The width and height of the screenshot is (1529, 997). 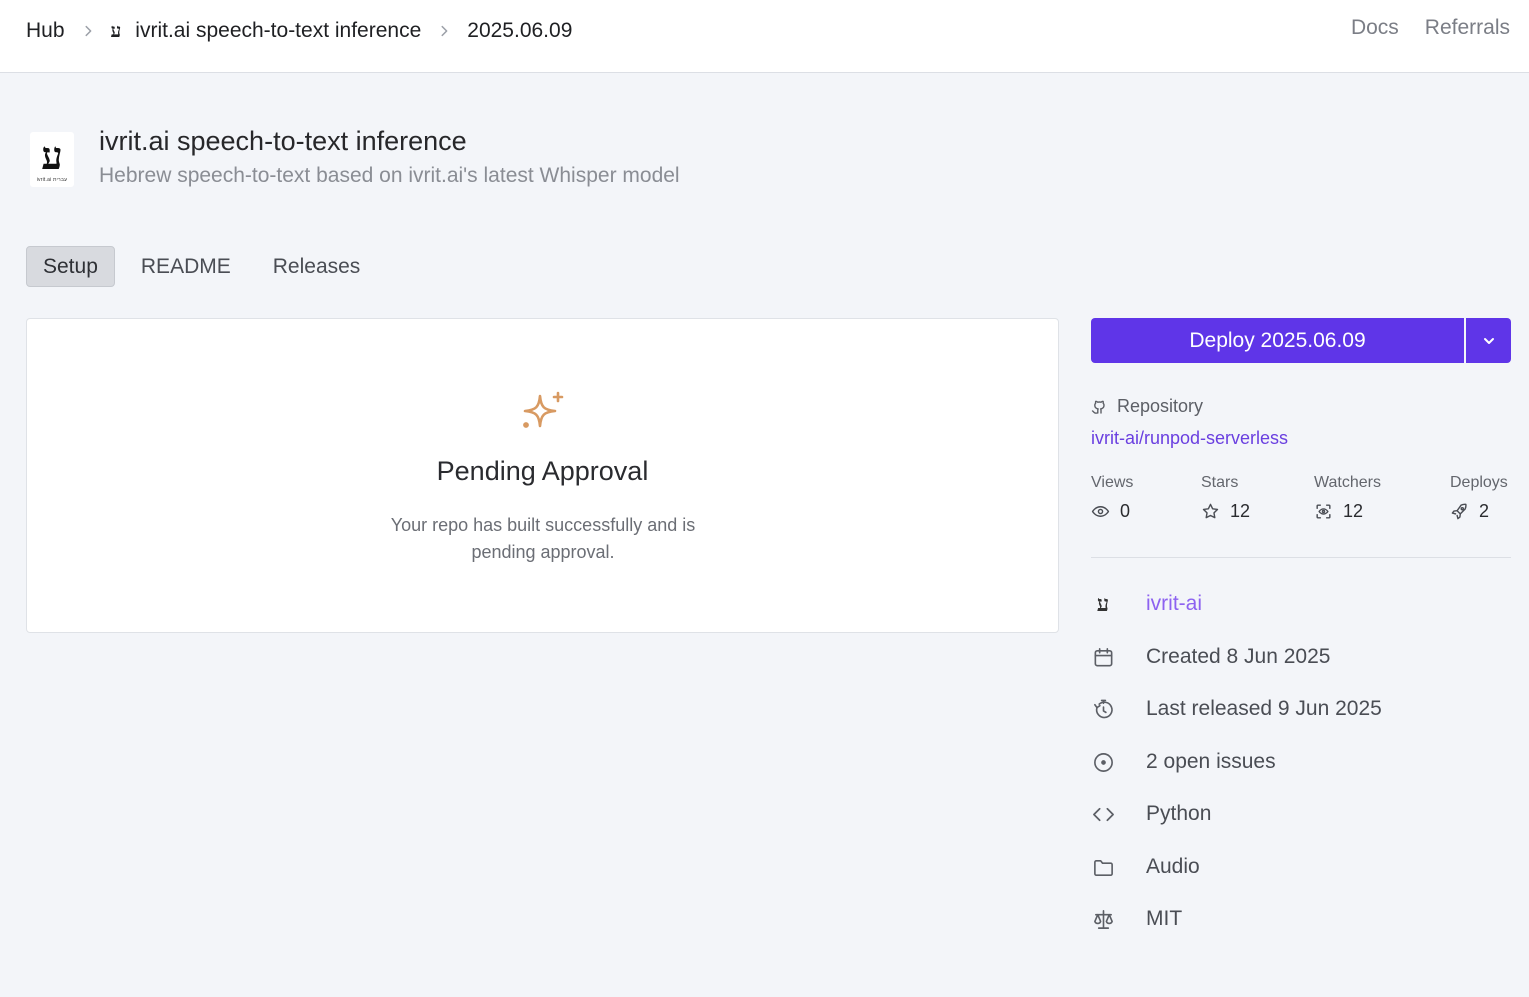 What do you see at coordinates (1103, 708) in the screenshot?
I see `timer-icon` at bounding box center [1103, 708].